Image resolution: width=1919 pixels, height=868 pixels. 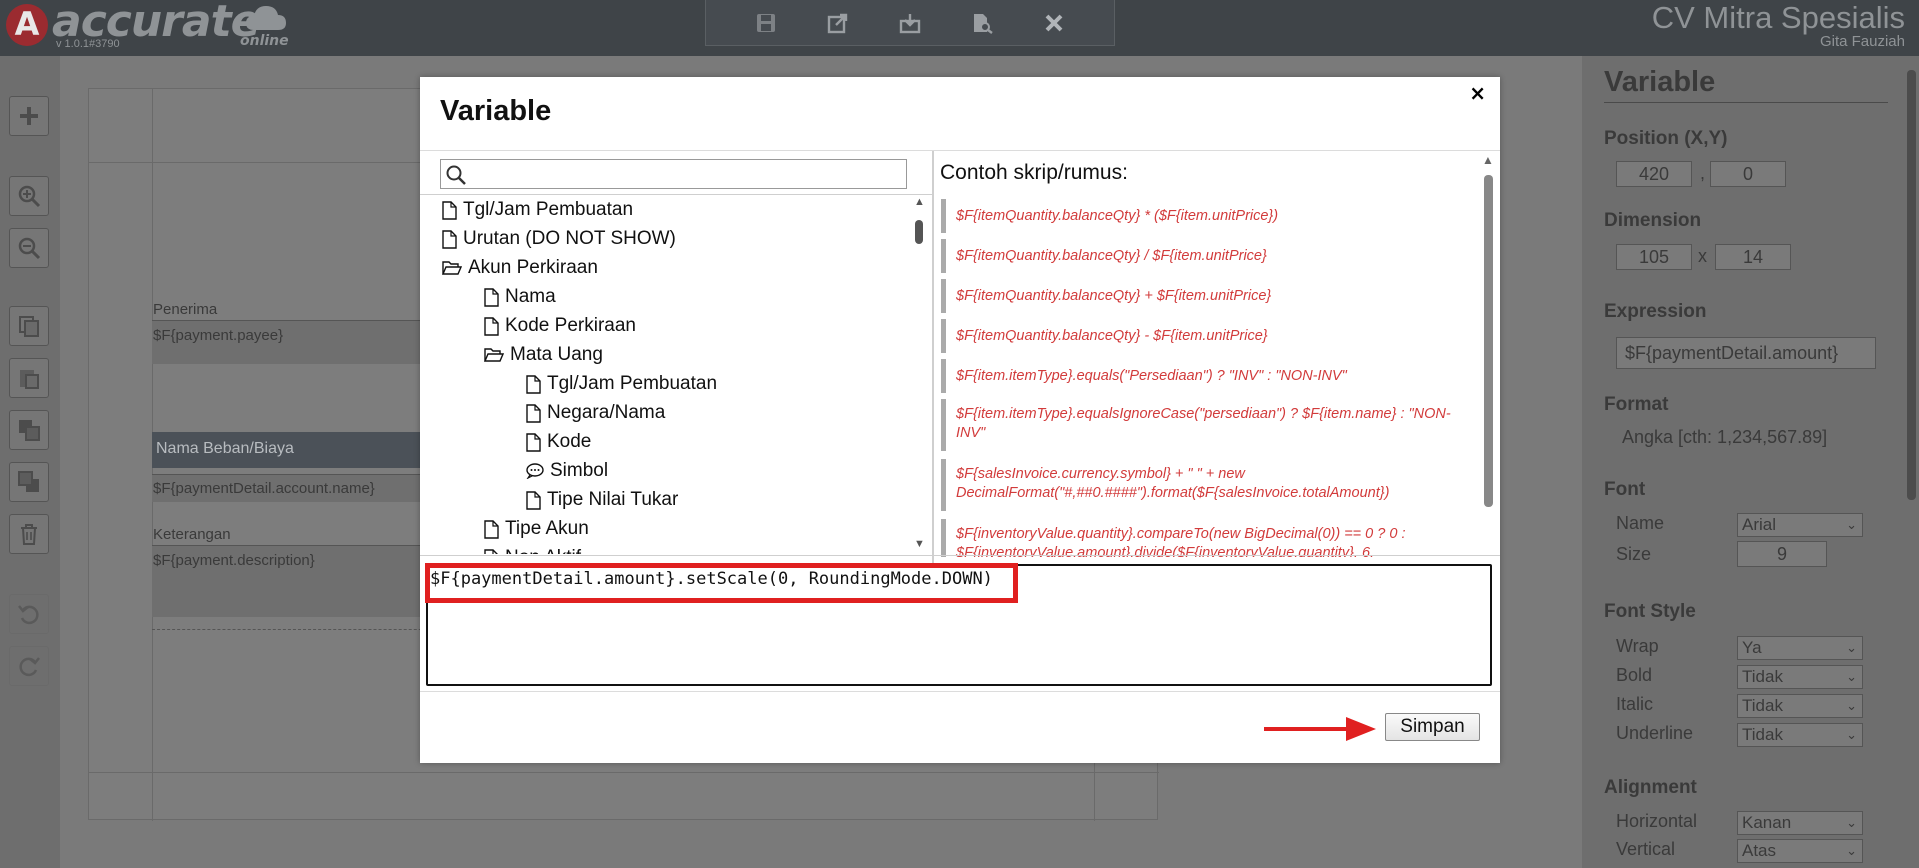 What do you see at coordinates (192, 534) in the screenshot?
I see `keterangan-label: Keterangan` at bounding box center [192, 534].